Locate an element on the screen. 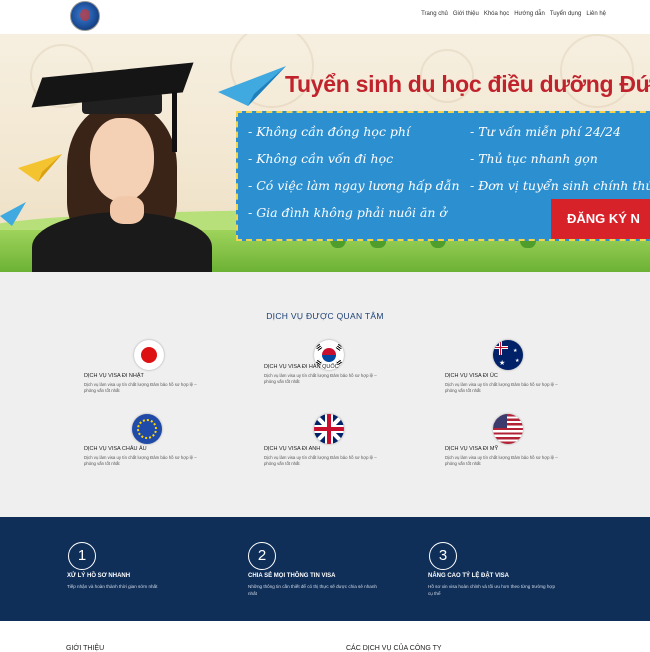  graduate-girl-illustration is located at coordinates (117, 167).